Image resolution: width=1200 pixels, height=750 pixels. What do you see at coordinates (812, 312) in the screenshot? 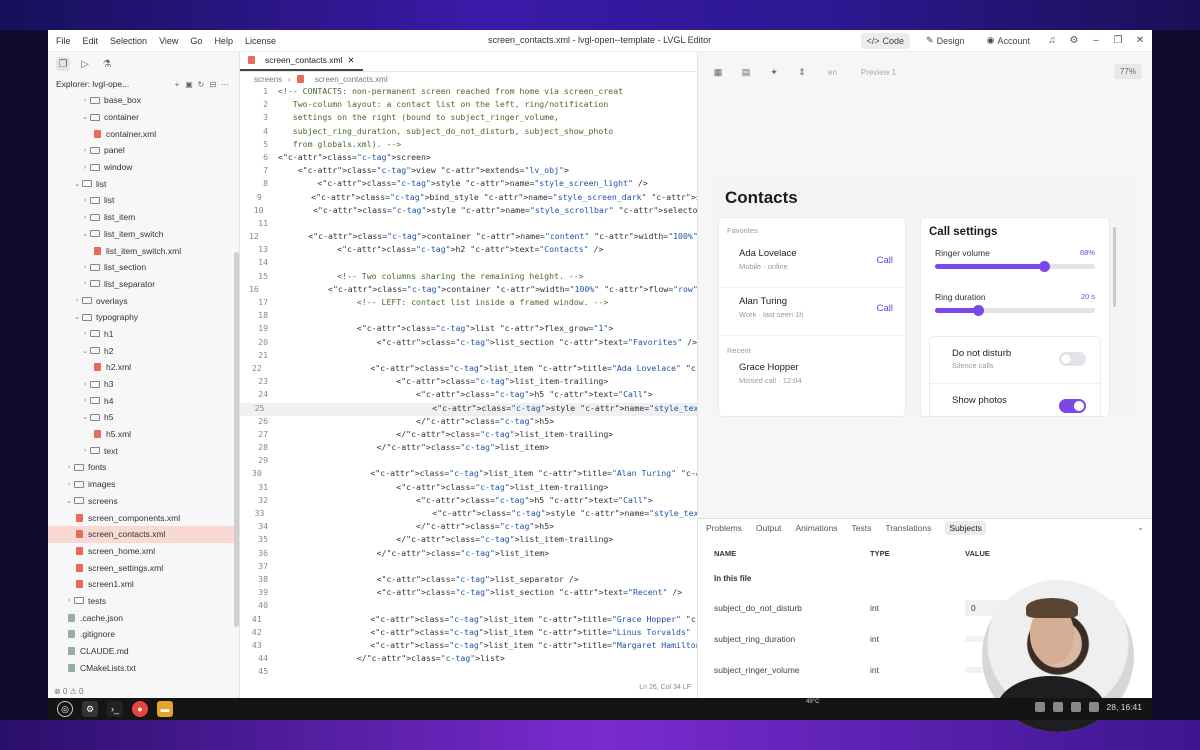
I see `list-item: Alan Turing Work · last seen 1h Call` at bounding box center [812, 312].